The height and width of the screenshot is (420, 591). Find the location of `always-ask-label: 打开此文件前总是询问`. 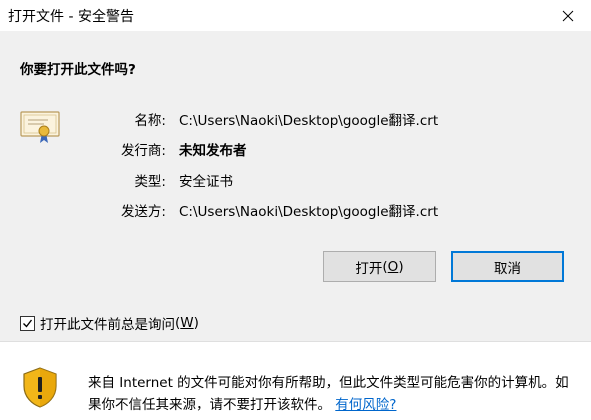

always-ask-label: 打开此文件前总是询问 is located at coordinates (107, 325).